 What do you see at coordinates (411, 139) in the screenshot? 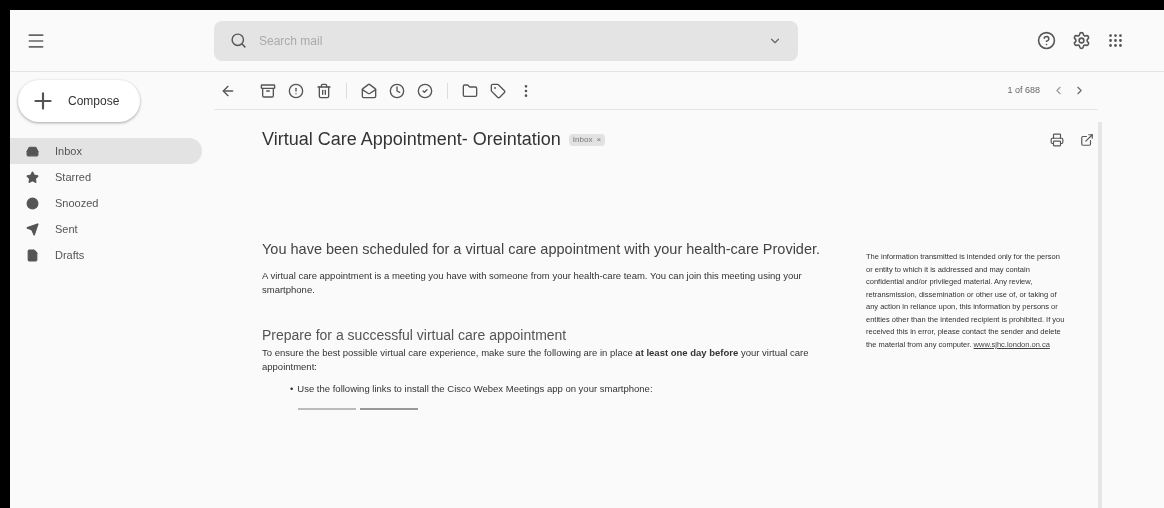
I see `email-subject: Virtual Care Appointment- Oreintation` at bounding box center [411, 139].